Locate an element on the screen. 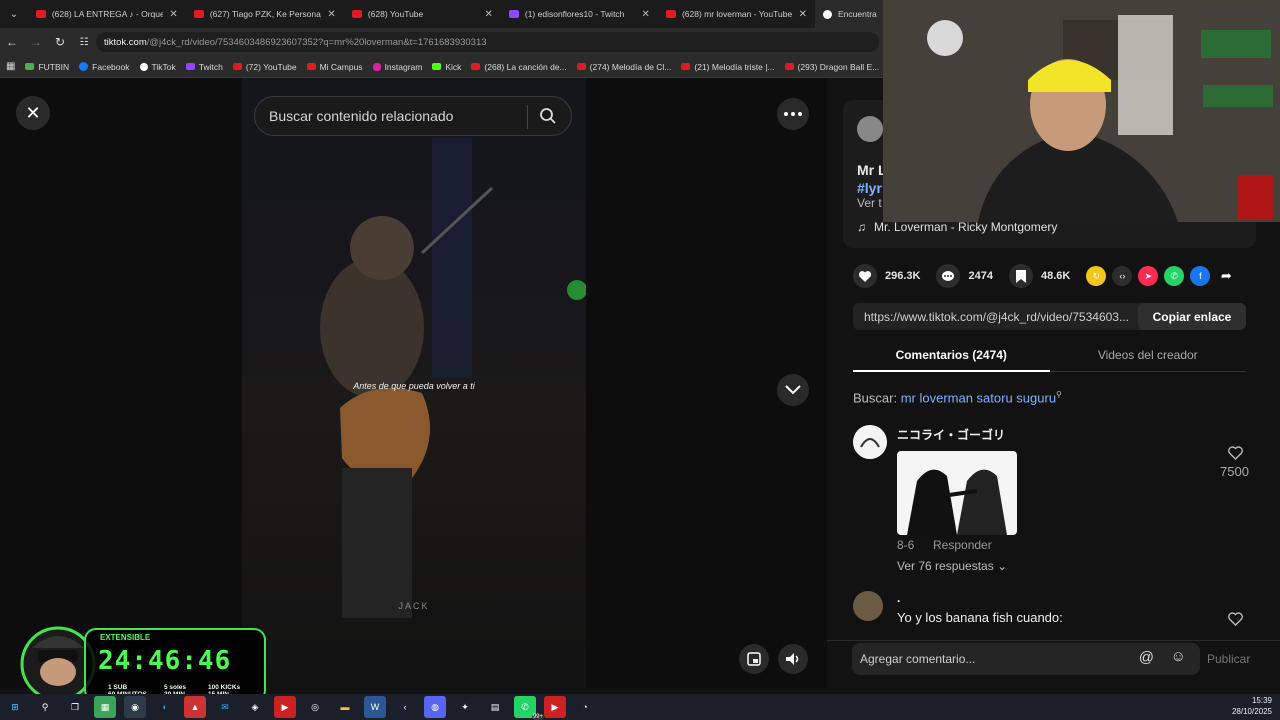 This screenshot has width=1280, height=720. reload-icon: ↻ is located at coordinates (60, 42).